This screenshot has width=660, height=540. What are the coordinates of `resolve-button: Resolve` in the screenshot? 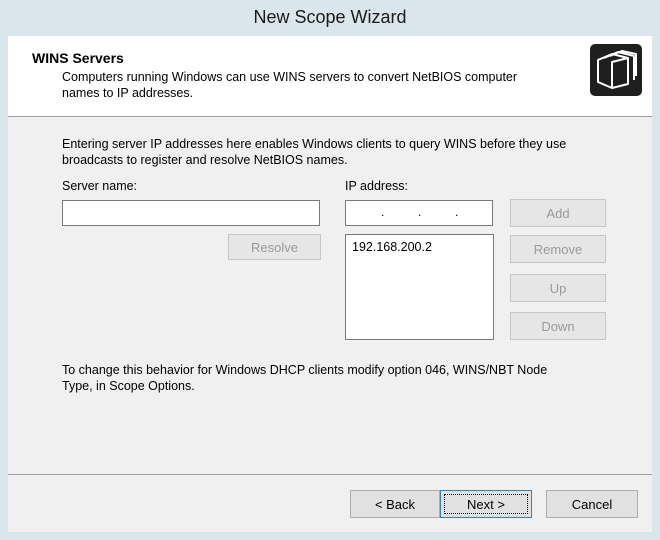 It's located at (274, 247).